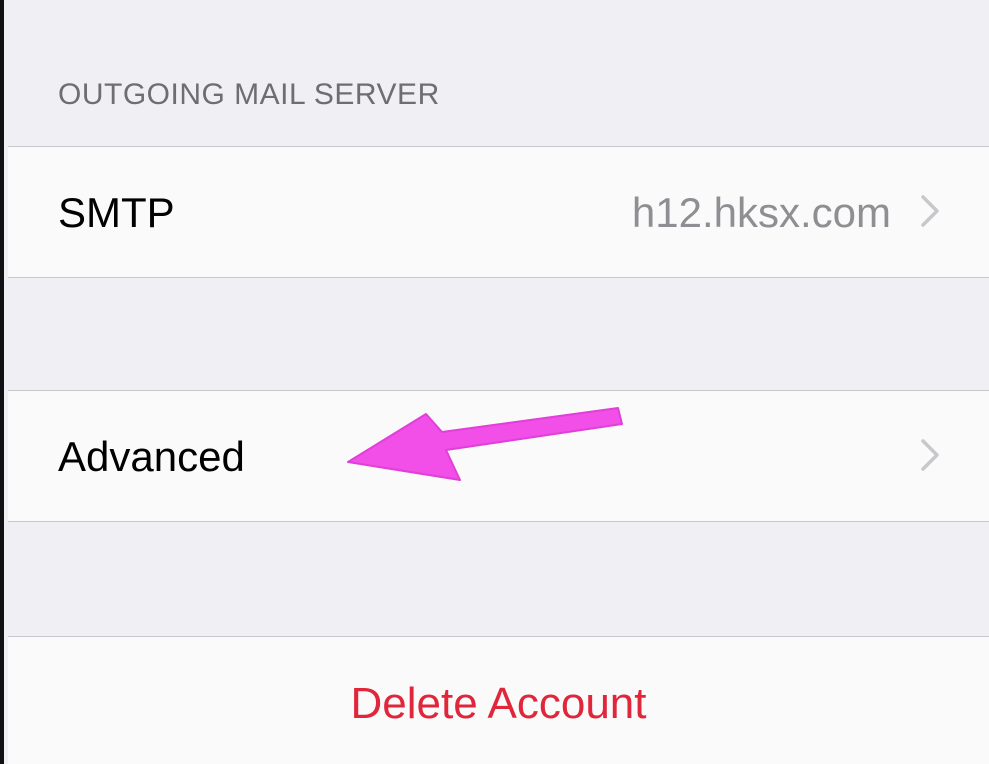 The image size is (989, 764). Describe the element at coordinates (151, 456) in the screenshot. I see `advanced-label: Advanced` at that location.